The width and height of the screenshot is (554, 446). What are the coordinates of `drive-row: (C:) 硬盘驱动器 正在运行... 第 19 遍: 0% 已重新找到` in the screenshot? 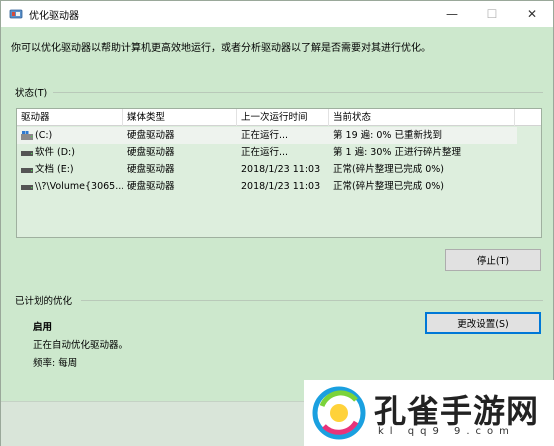 It's located at (267, 135).